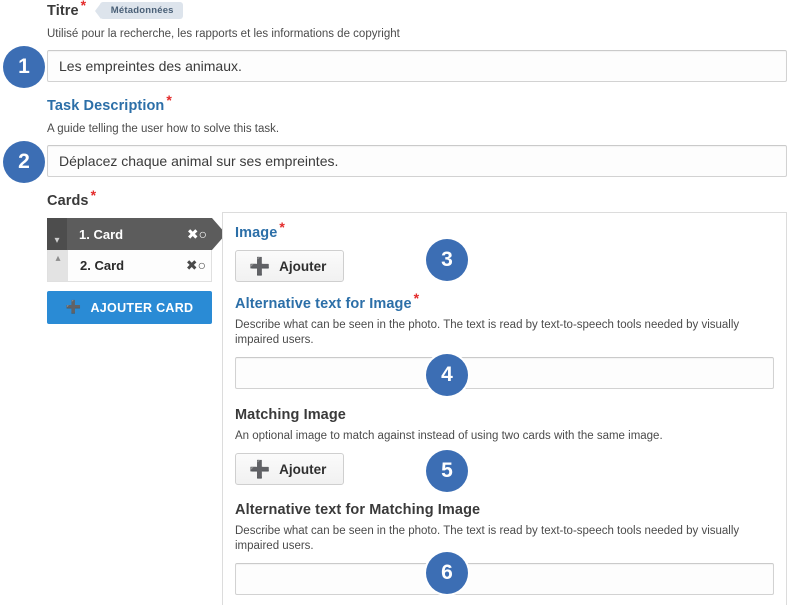  What do you see at coordinates (197, 234) in the screenshot?
I see `close-circle-icon-card-1: ✖○` at bounding box center [197, 234].